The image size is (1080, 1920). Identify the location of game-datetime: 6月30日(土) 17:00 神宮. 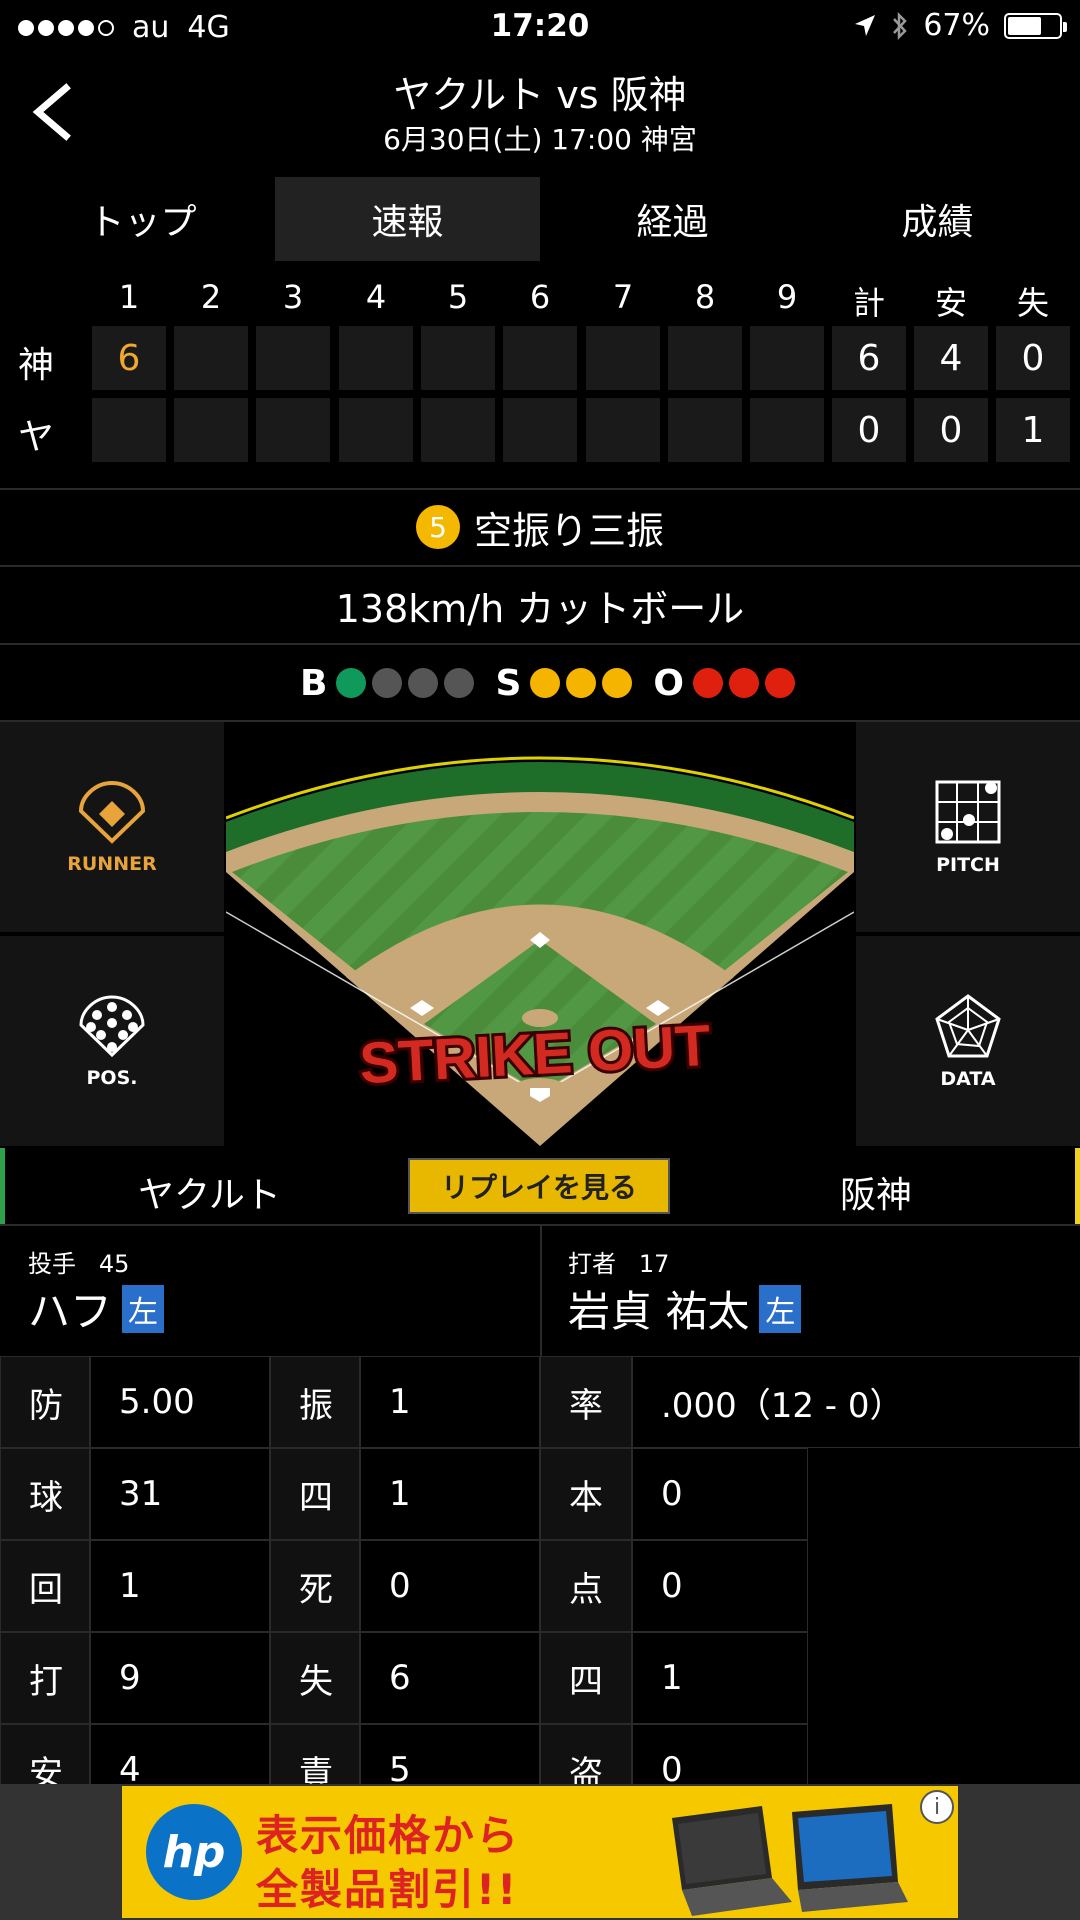
(540, 139).